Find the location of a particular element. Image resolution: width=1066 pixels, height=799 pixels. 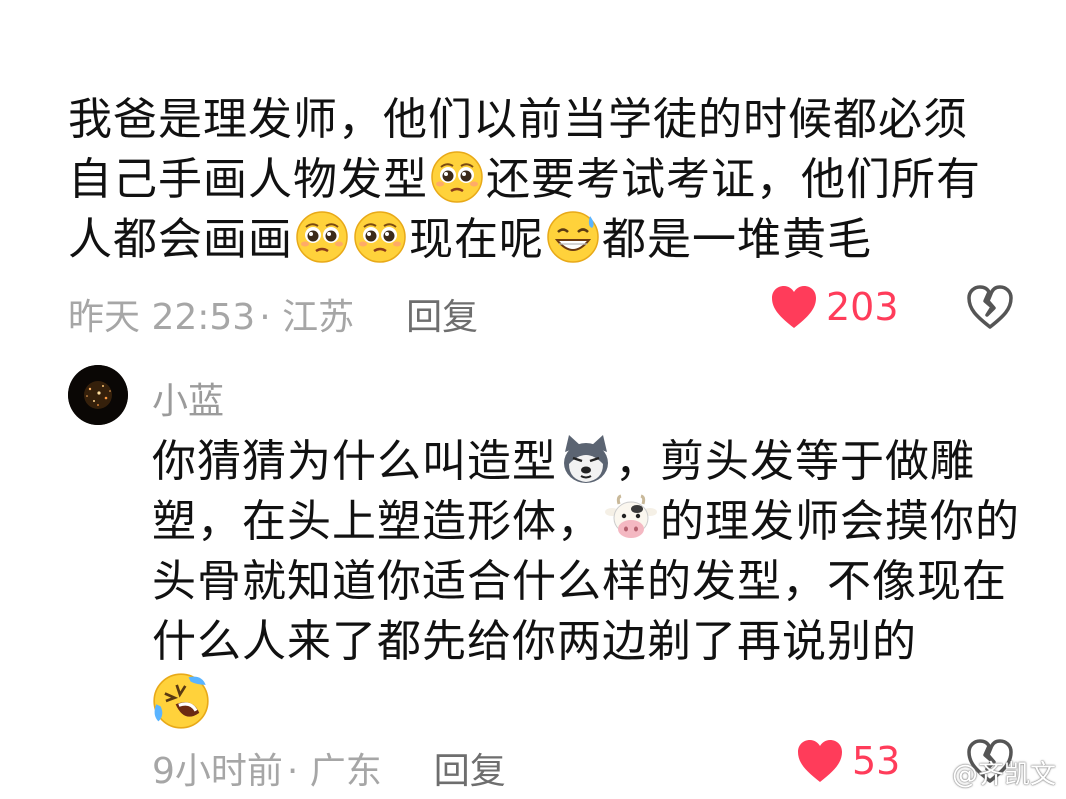

like-button: 53 is located at coordinates (848, 761).